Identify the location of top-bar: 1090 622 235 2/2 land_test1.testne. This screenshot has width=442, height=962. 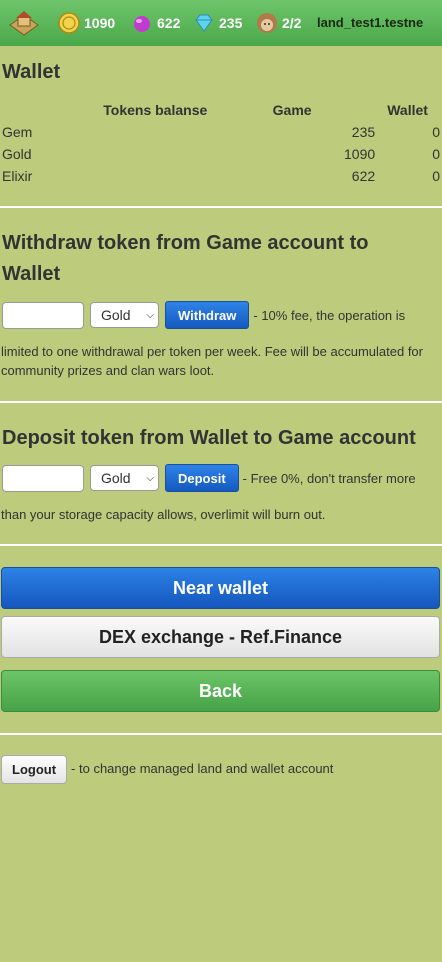
(221, 23).